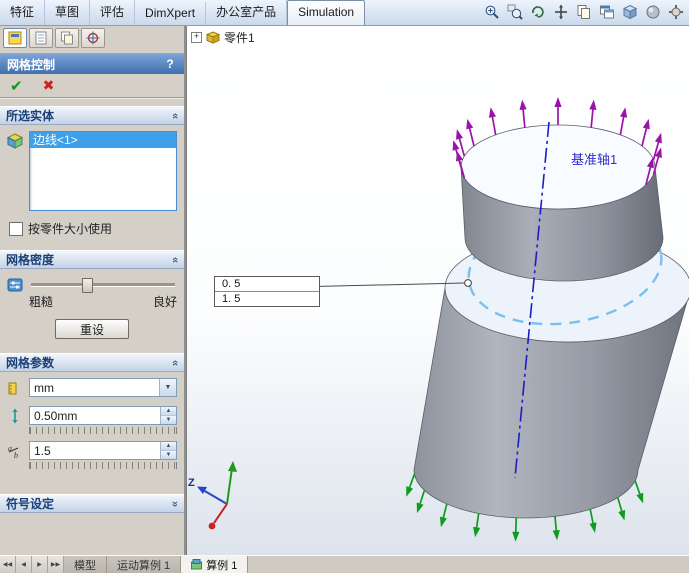  Describe the element at coordinates (92, 86) in the screenshot. I see `confirm-bar: ✔ ✖` at that location.